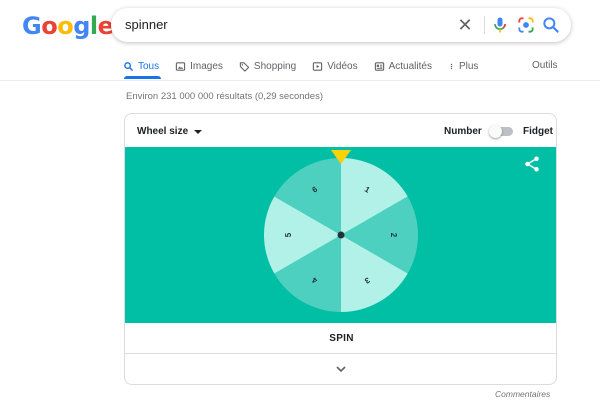 Image resolution: width=600 pixels, height=404 pixels. What do you see at coordinates (206, 66) in the screenshot?
I see `tab-label: Images` at bounding box center [206, 66].